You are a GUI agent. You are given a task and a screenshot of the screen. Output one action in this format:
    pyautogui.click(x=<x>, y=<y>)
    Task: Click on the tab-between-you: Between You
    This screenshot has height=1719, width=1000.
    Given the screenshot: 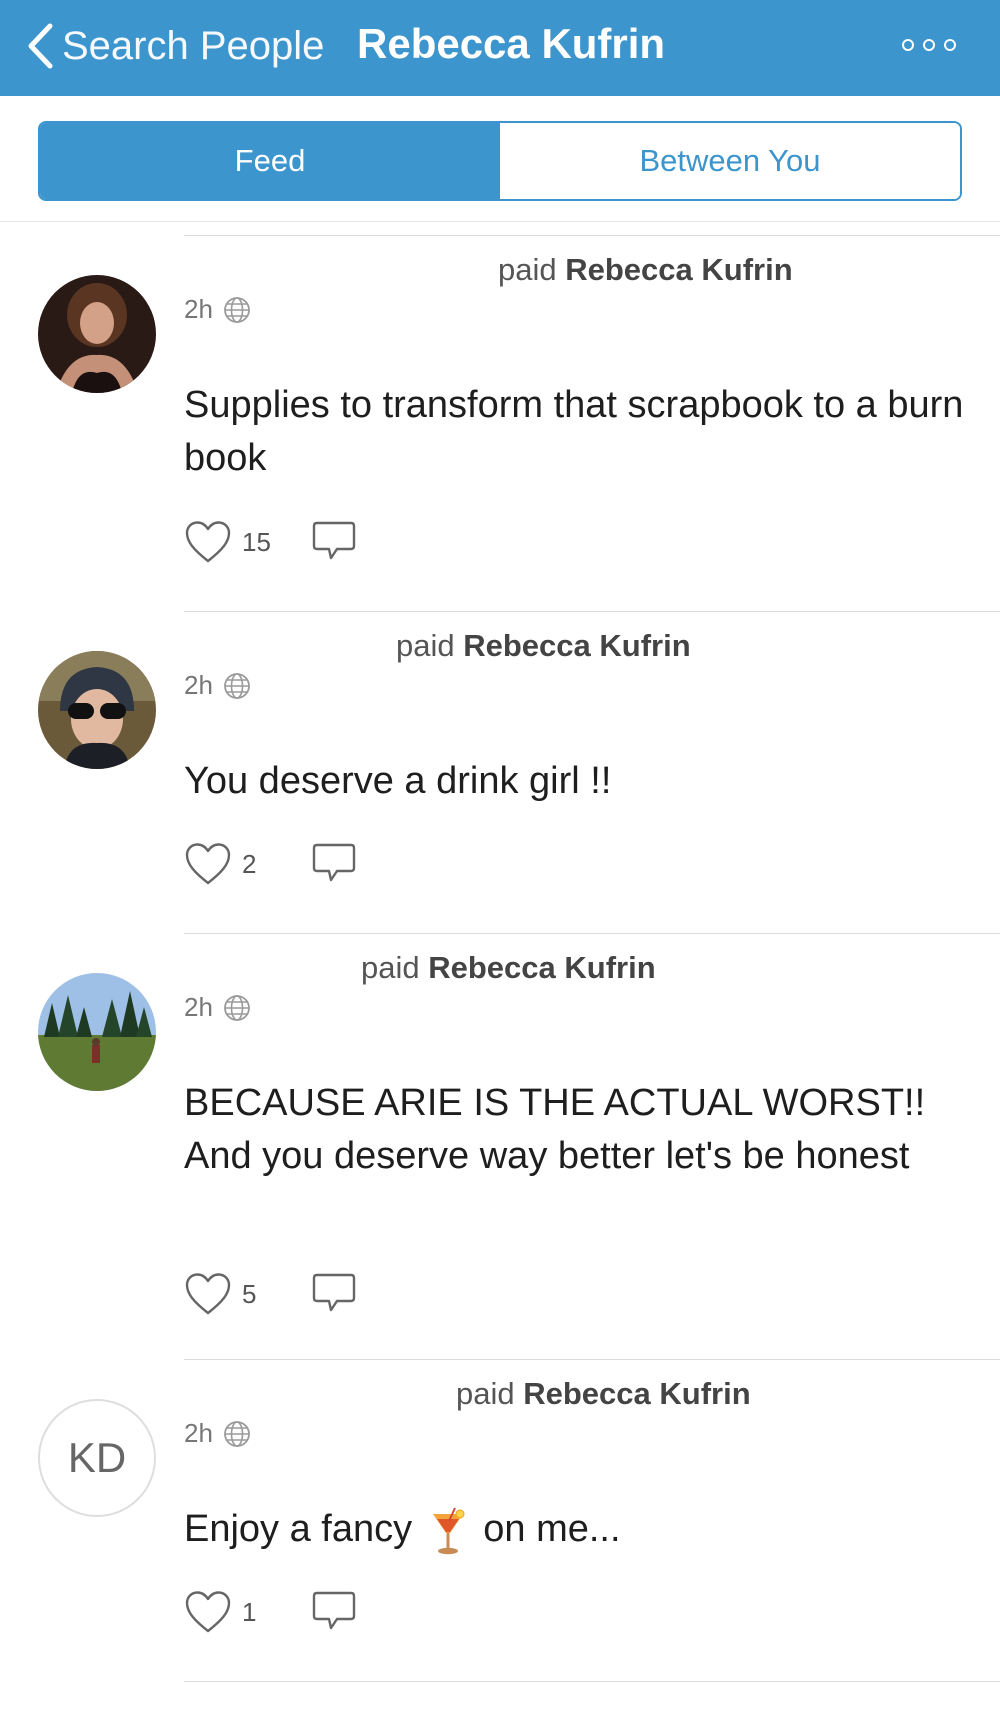 What is the action you would take?
    pyautogui.click(x=730, y=161)
    